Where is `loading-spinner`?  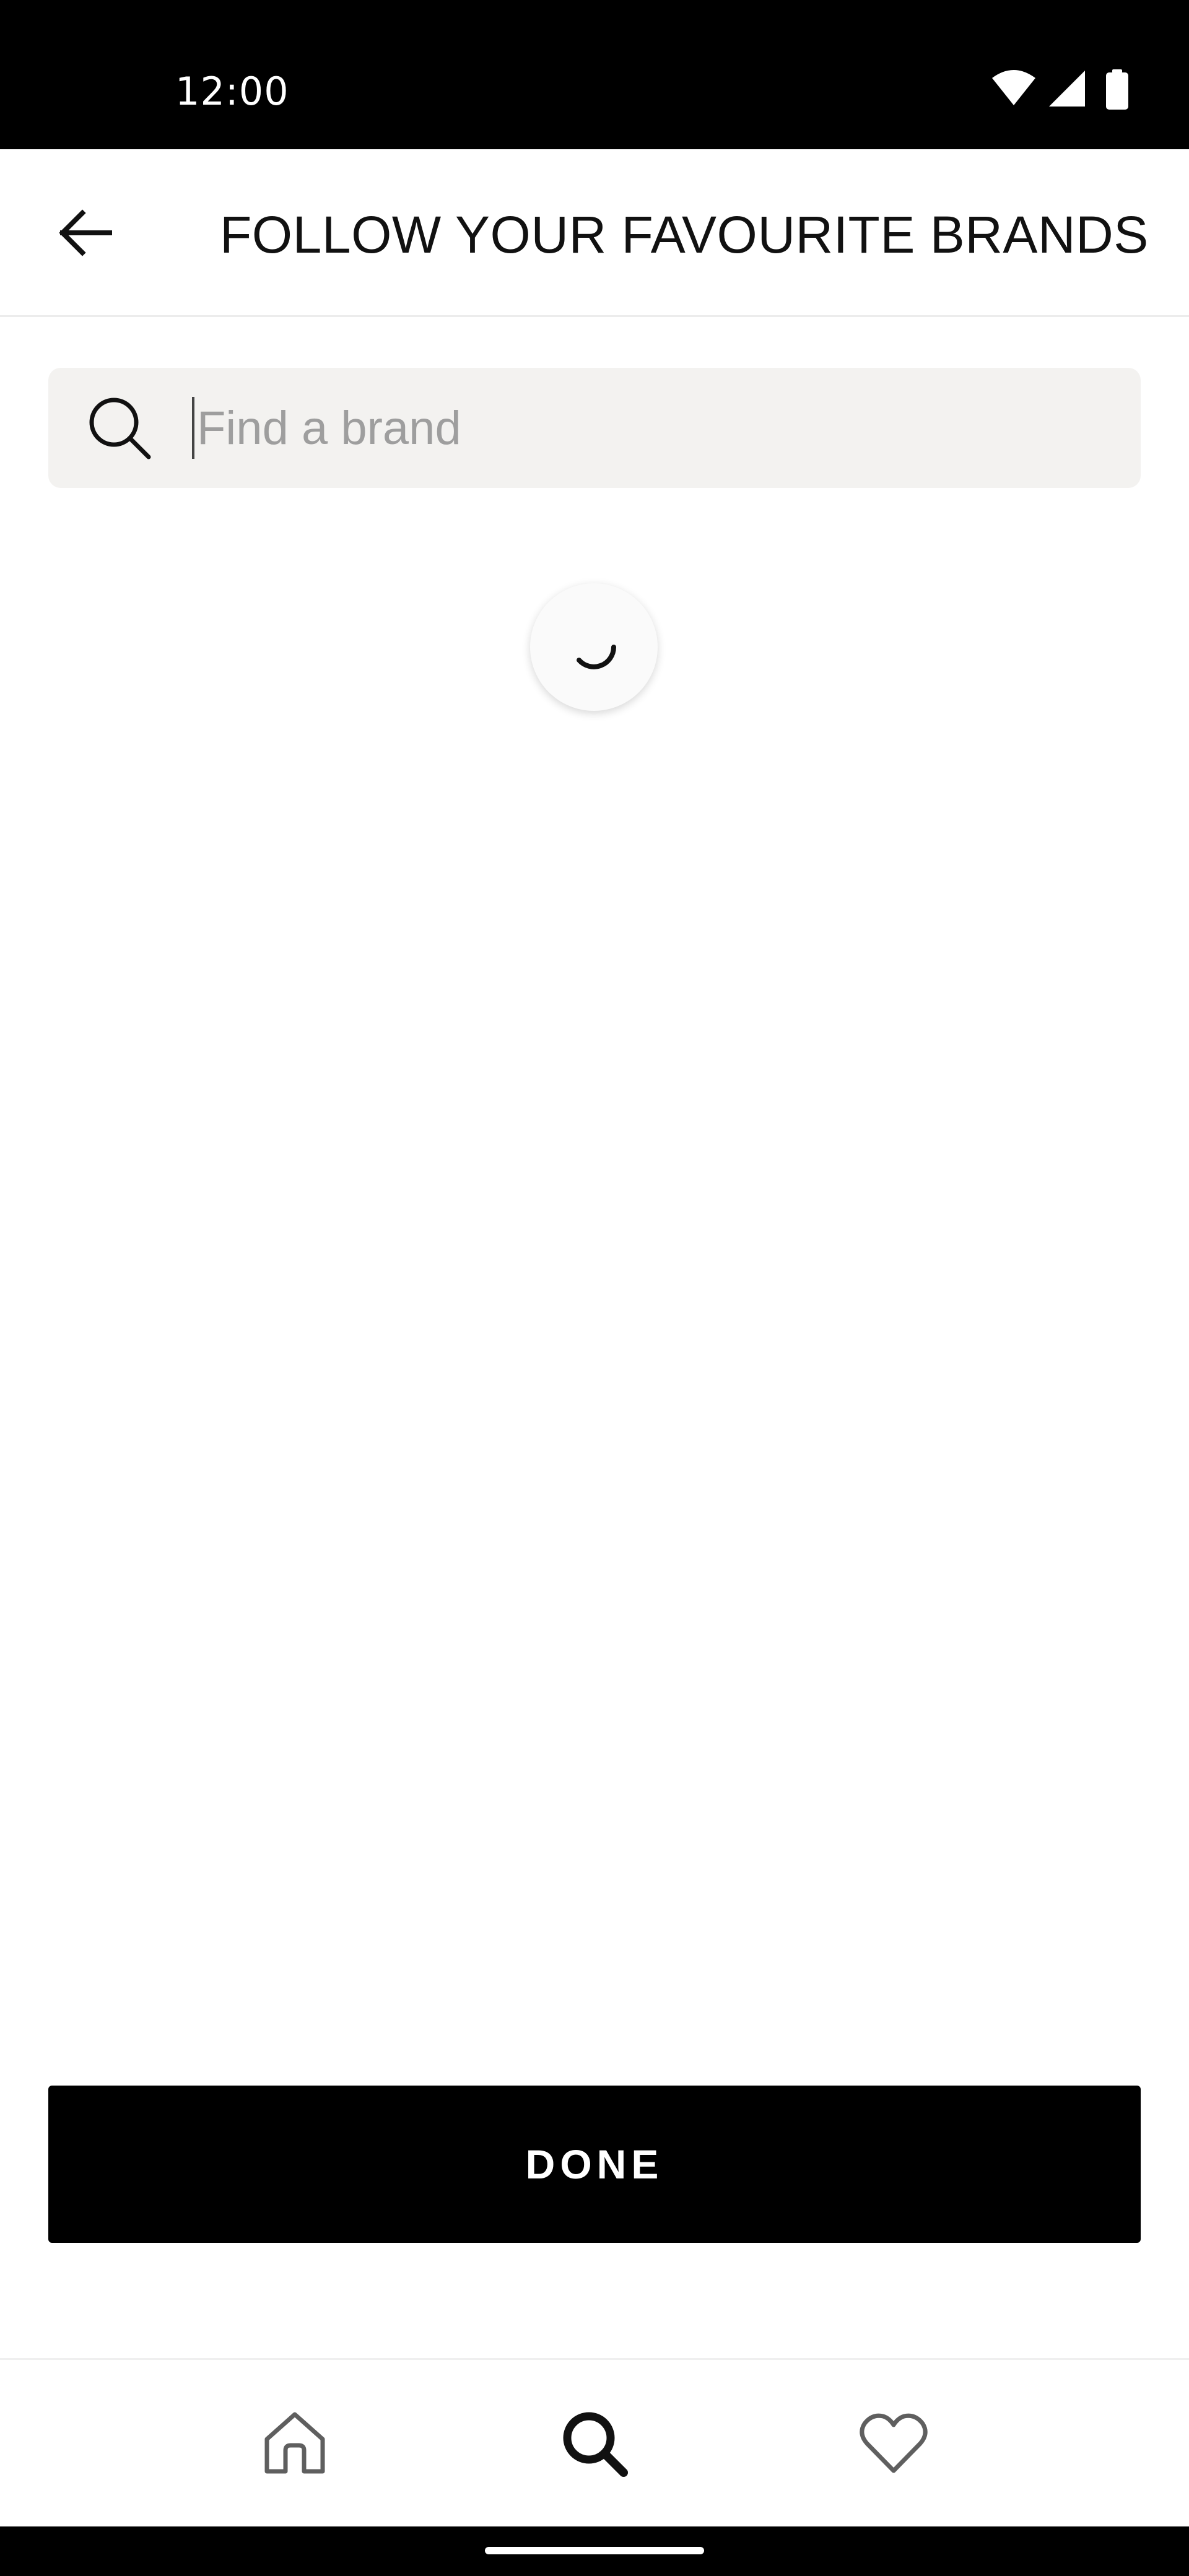
loading-spinner is located at coordinates (594, 647).